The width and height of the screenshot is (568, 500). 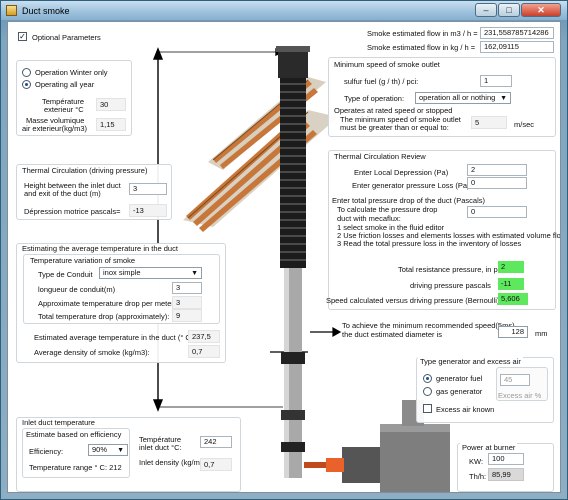 I want to click on review-title: Thermal Circulation Review, so click(x=380, y=156).